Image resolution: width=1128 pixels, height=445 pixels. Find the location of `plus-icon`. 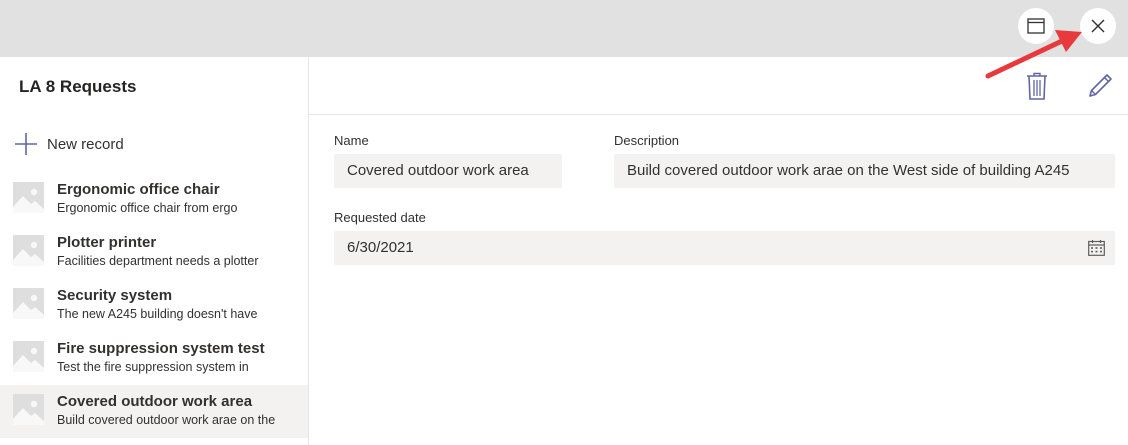

plus-icon is located at coordinates (26, 144).